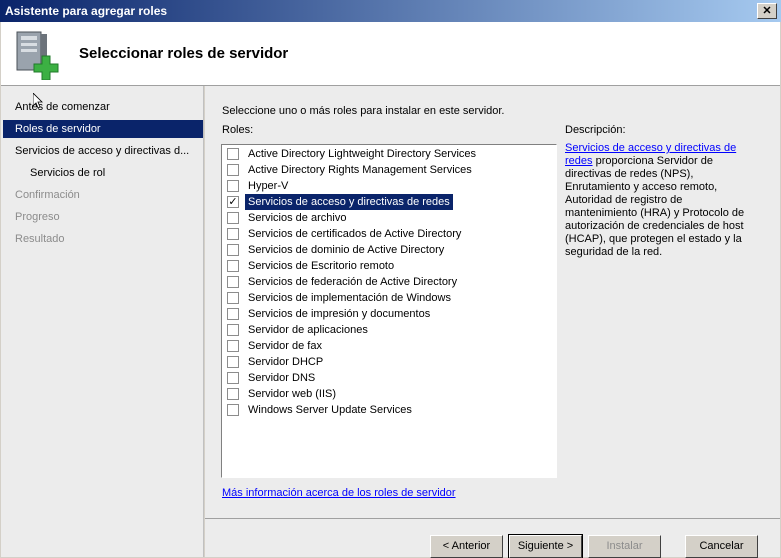 Image resolution: width=781 pixels, height=558 pixels. What do you see at coordinates (281, 378) in the screenshot?
I see `role-label: Servidor DNS` at bounding box center [281, 378].